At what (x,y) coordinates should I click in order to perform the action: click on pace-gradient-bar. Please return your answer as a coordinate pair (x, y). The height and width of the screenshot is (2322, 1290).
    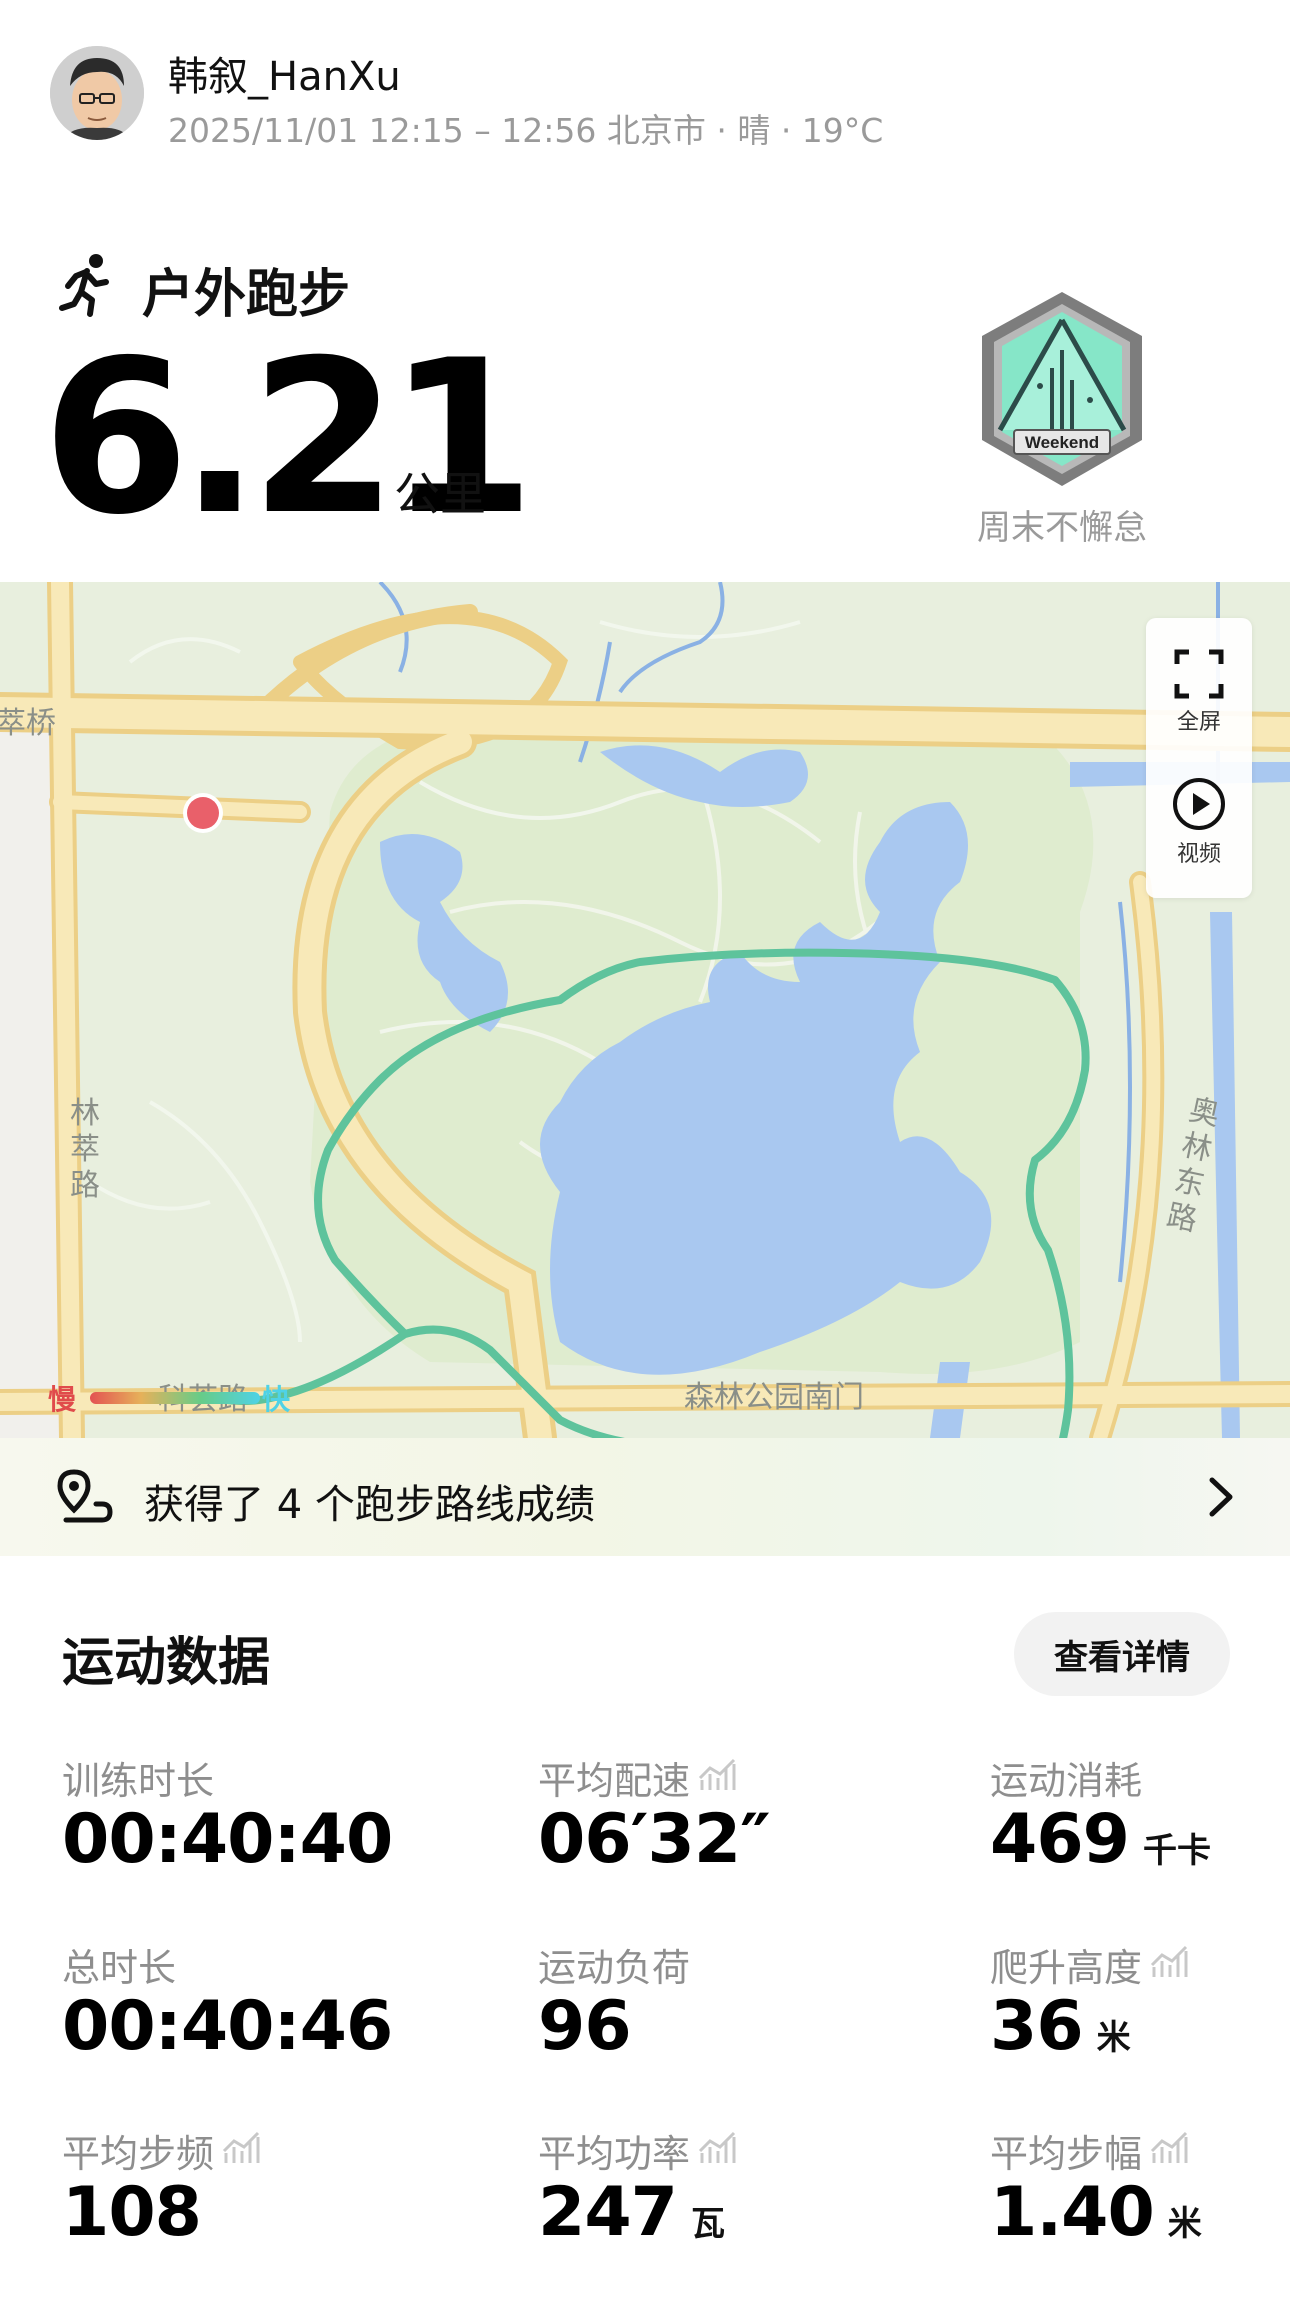
    Looking at the image, I should click on (175, 1398).